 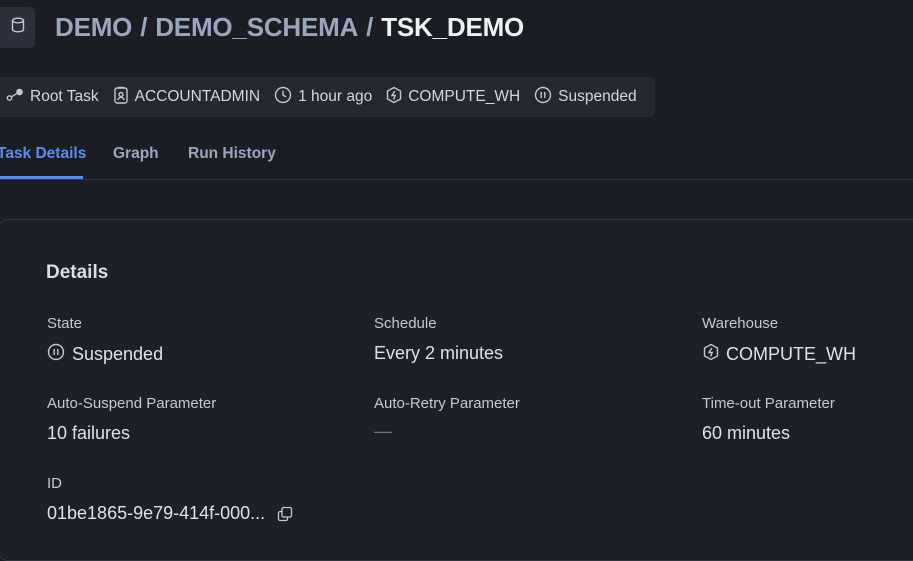 What do you see at coordinates (405, 323) in the screenshot?
I see `schedule-label: Schedule` at bounding box center [405, 323].